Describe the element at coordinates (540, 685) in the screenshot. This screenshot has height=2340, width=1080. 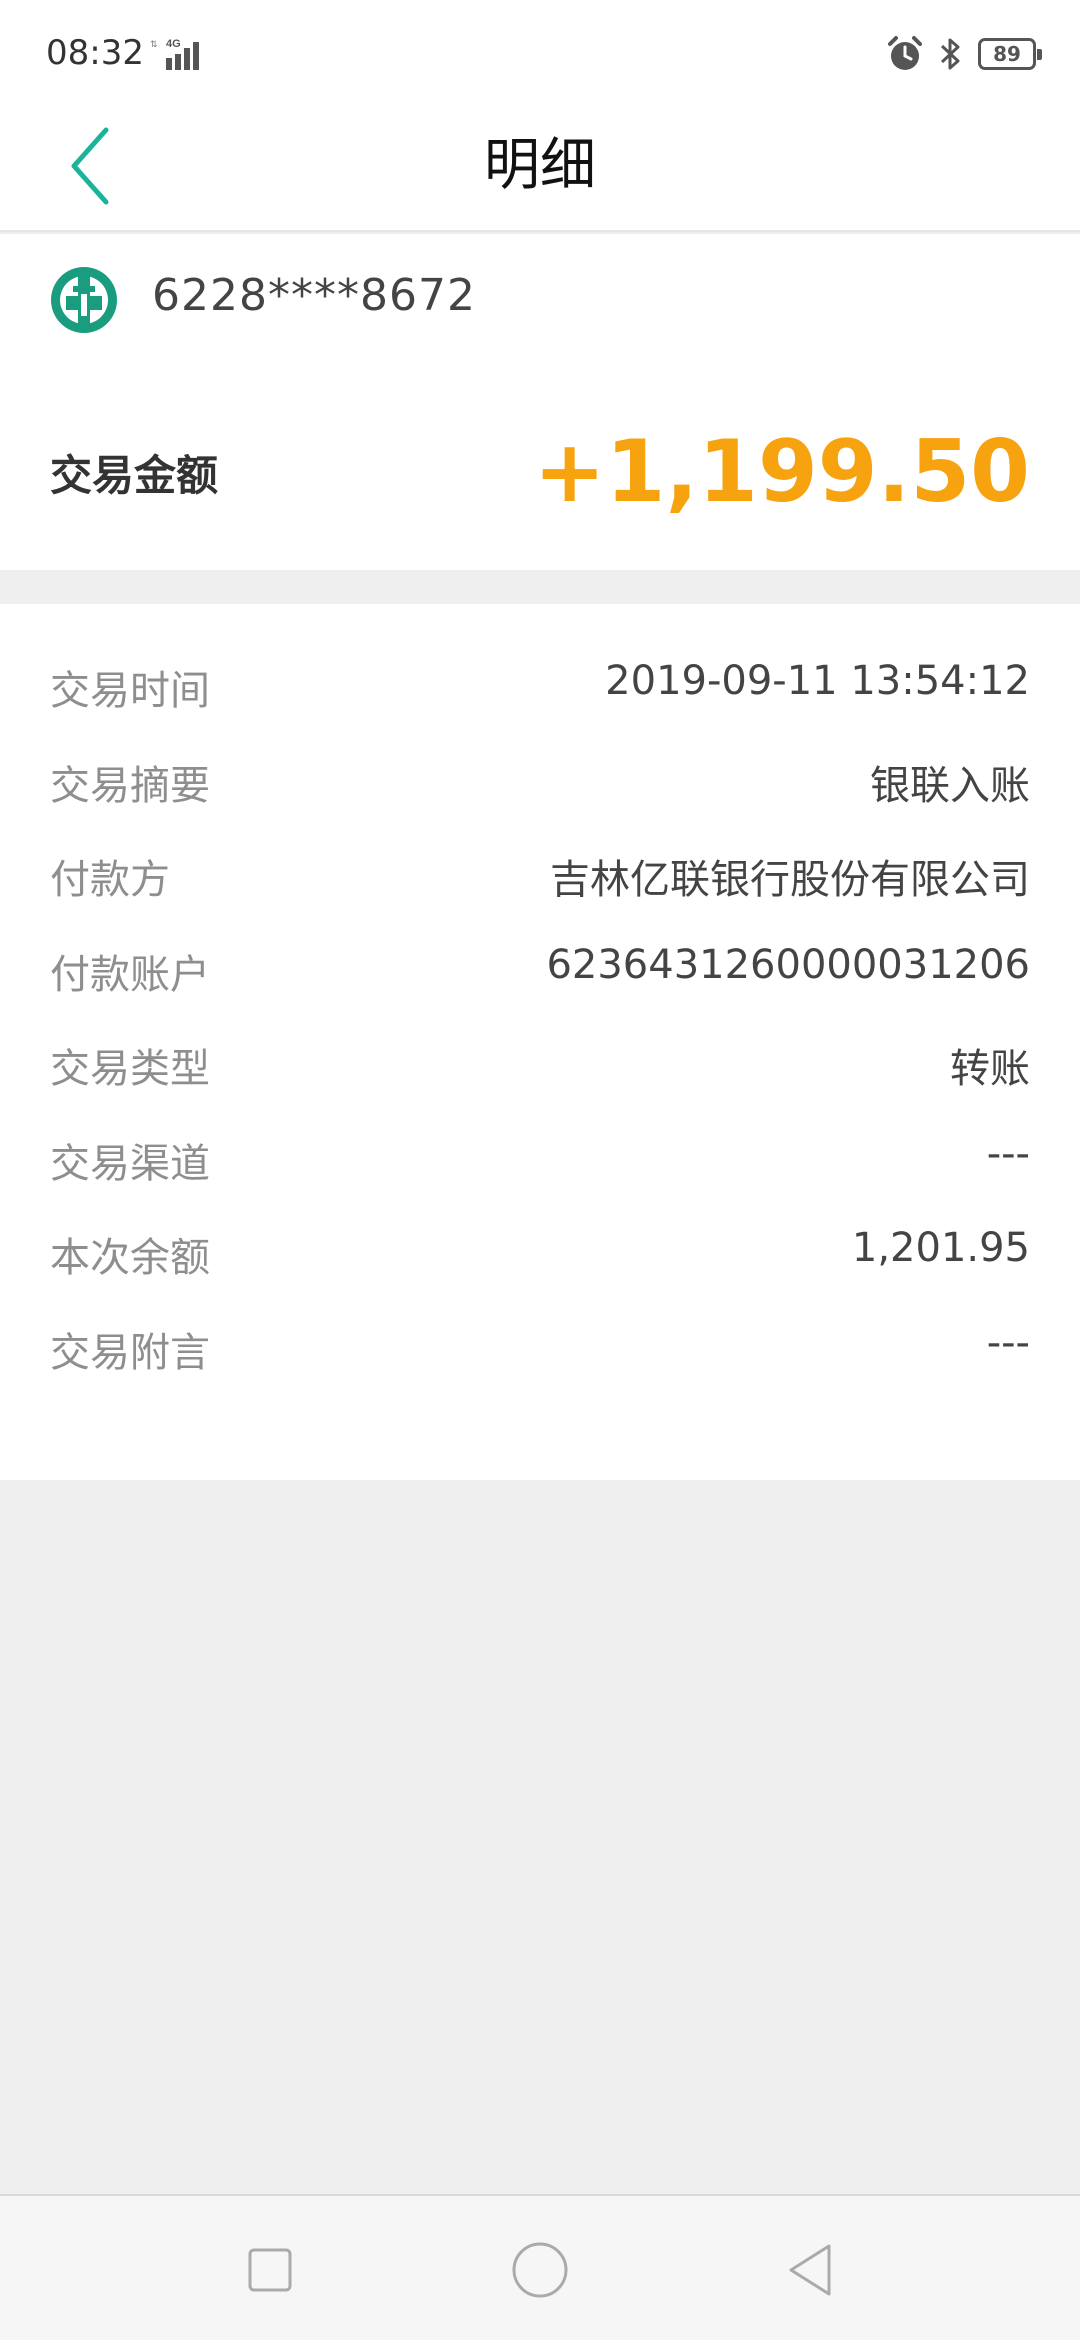
I see `detail-row-time: 交易时间 2019-09-11 13:54:12` at that location.